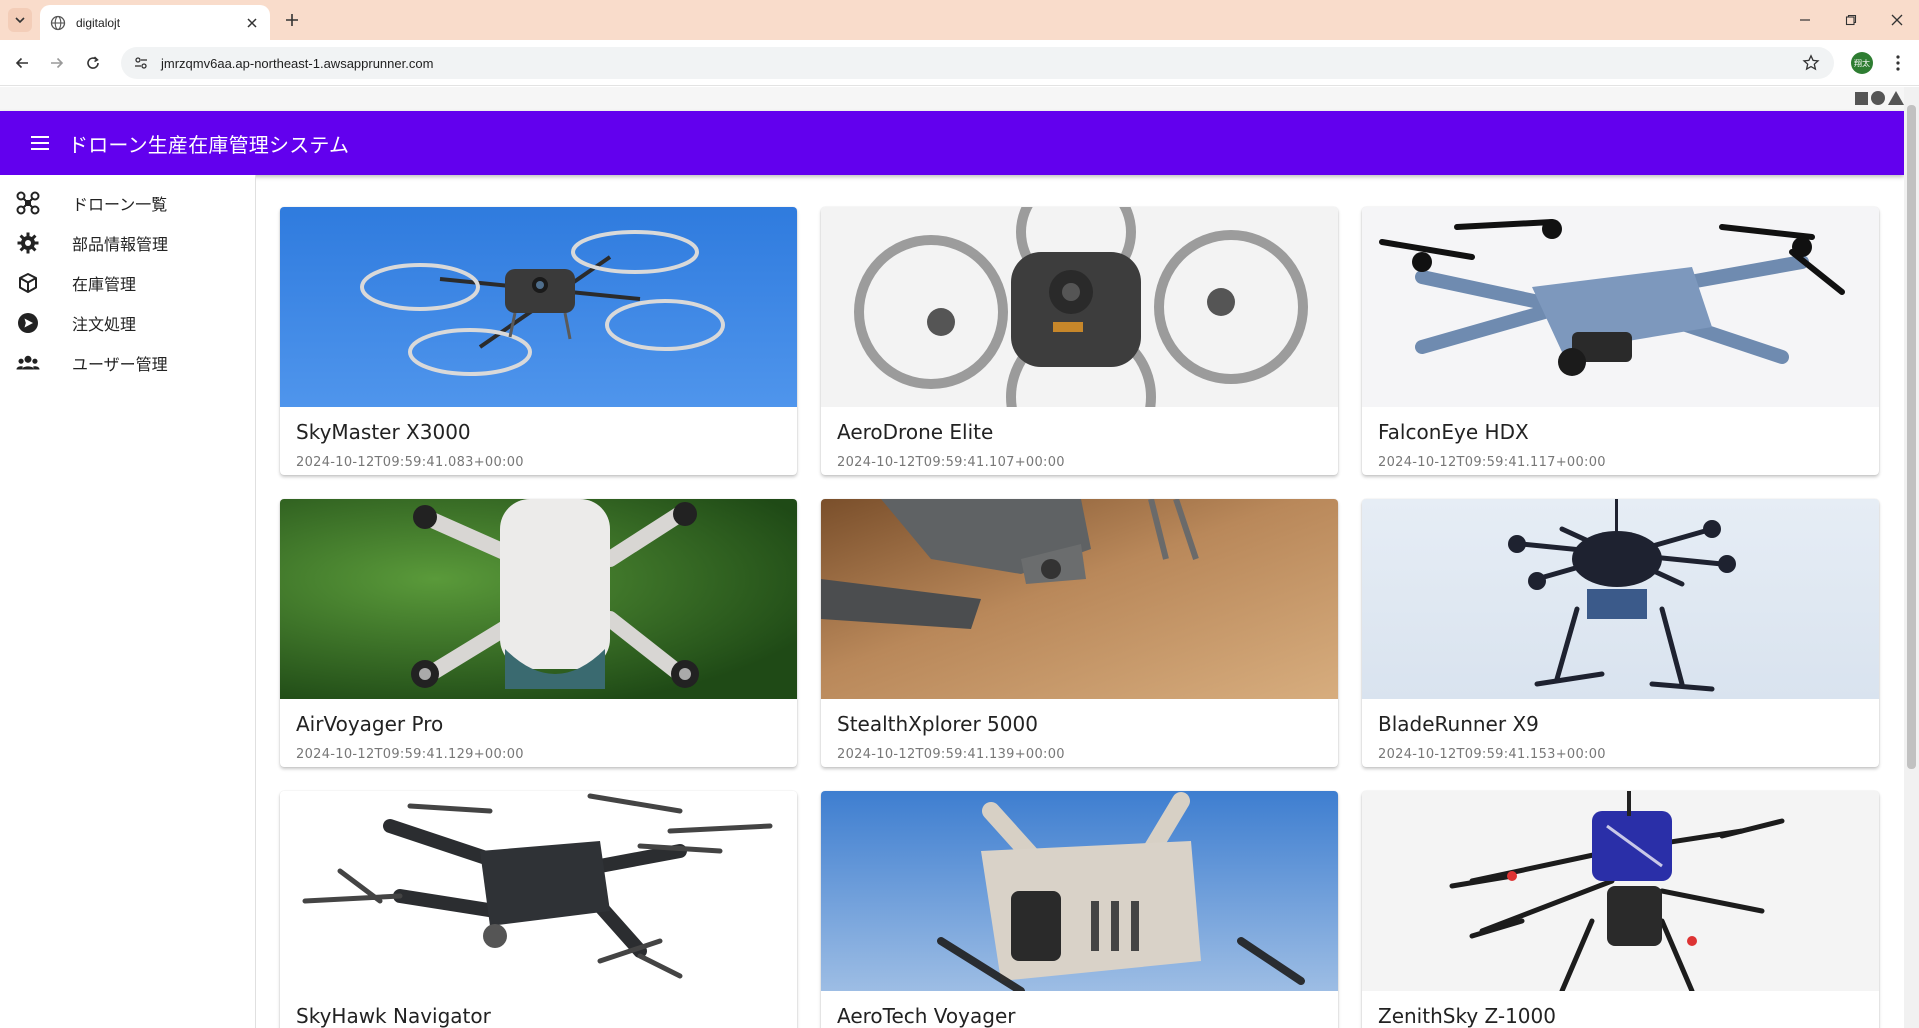 This screenshot has height=1028, width=1919. I want to click on users-icon, so click(28, 363).